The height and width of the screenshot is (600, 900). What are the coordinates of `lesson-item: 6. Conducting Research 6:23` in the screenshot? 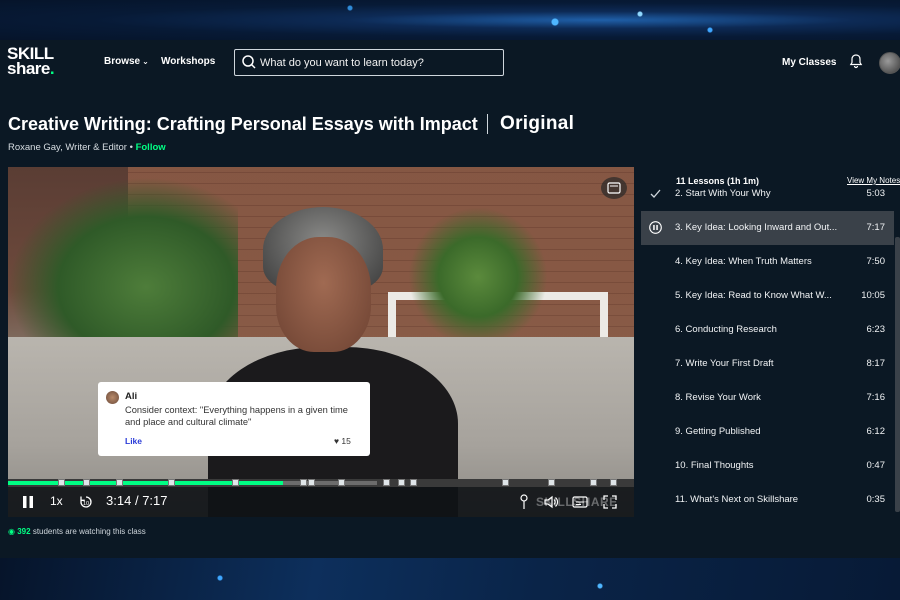 It's located at (767, 330).